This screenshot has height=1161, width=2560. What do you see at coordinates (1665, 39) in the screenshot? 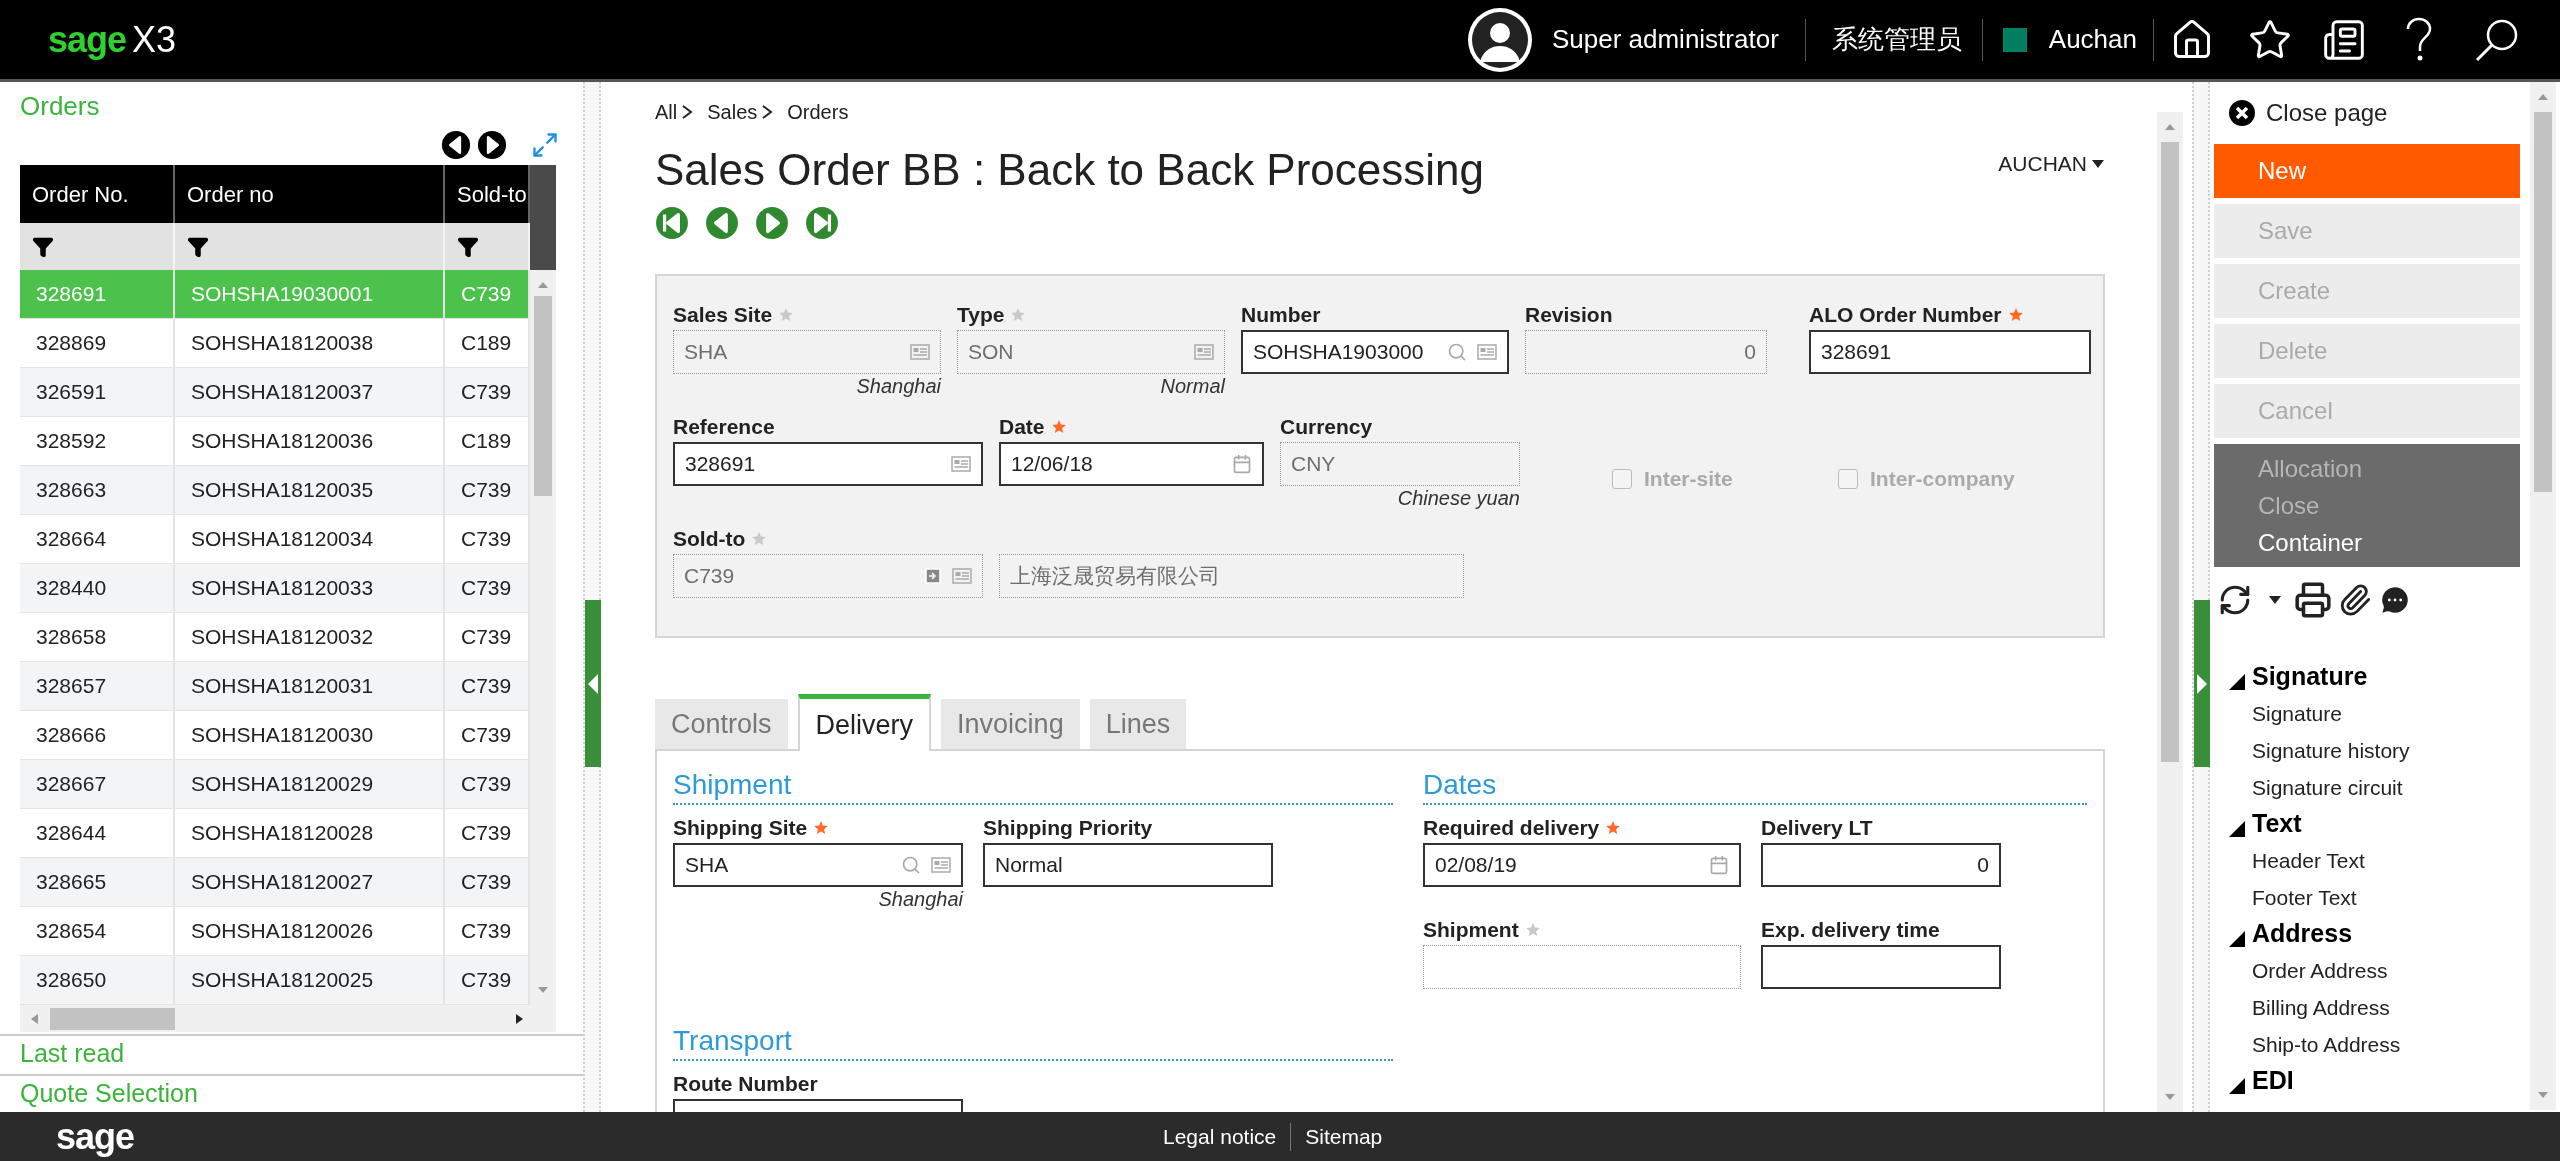
I see `user-name: Super administrator` at bounding box center [1665, 39].